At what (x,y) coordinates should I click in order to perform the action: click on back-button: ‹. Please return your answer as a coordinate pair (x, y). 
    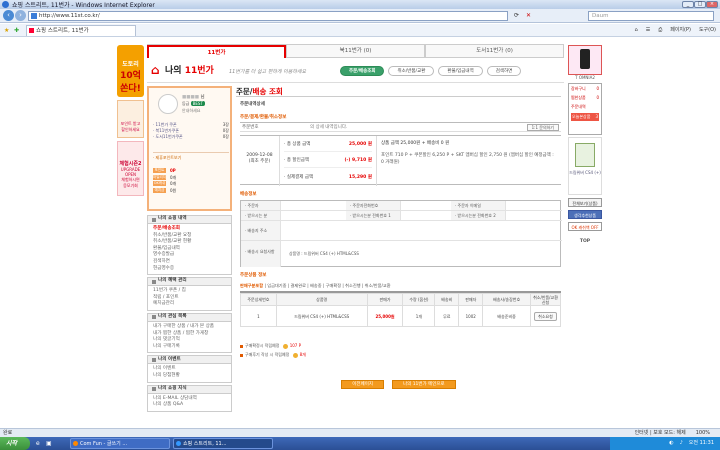
    Looking at the image, I should click on (8, 15).